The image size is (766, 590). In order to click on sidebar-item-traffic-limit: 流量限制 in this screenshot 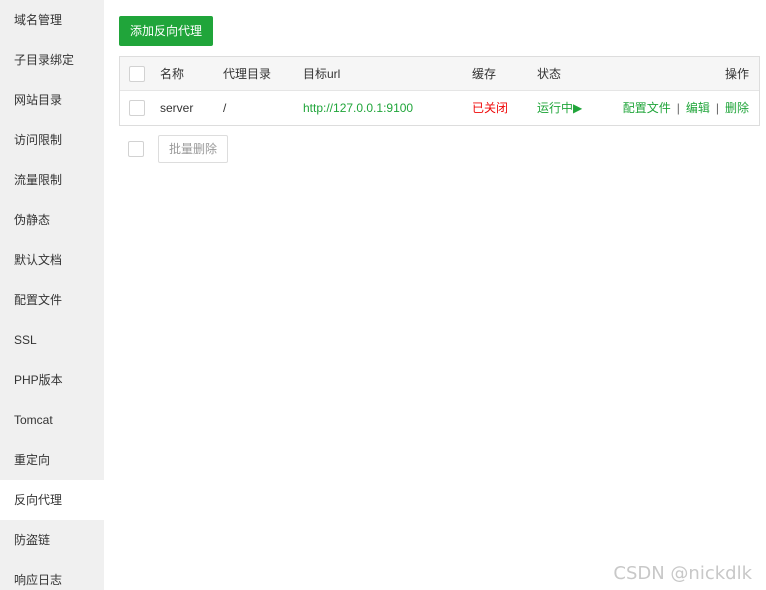, I will do `click(52, 180)`.